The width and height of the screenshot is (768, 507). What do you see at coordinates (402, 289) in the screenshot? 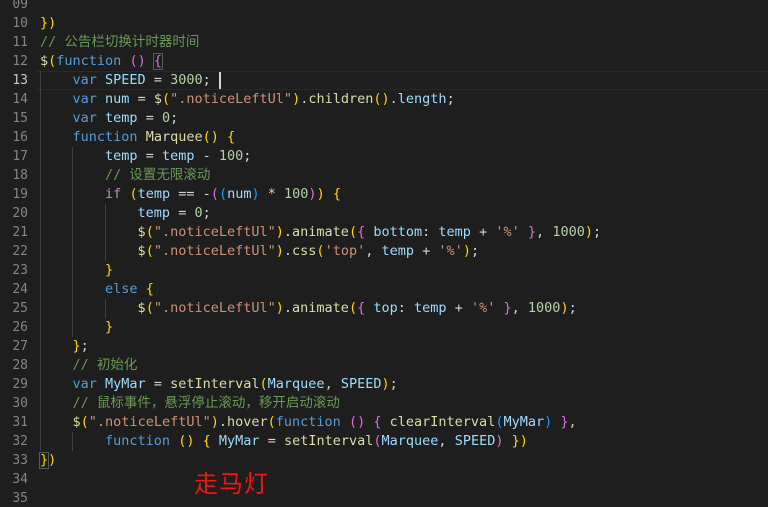
I see `code-line: else {` at bounding box center [402, 289].